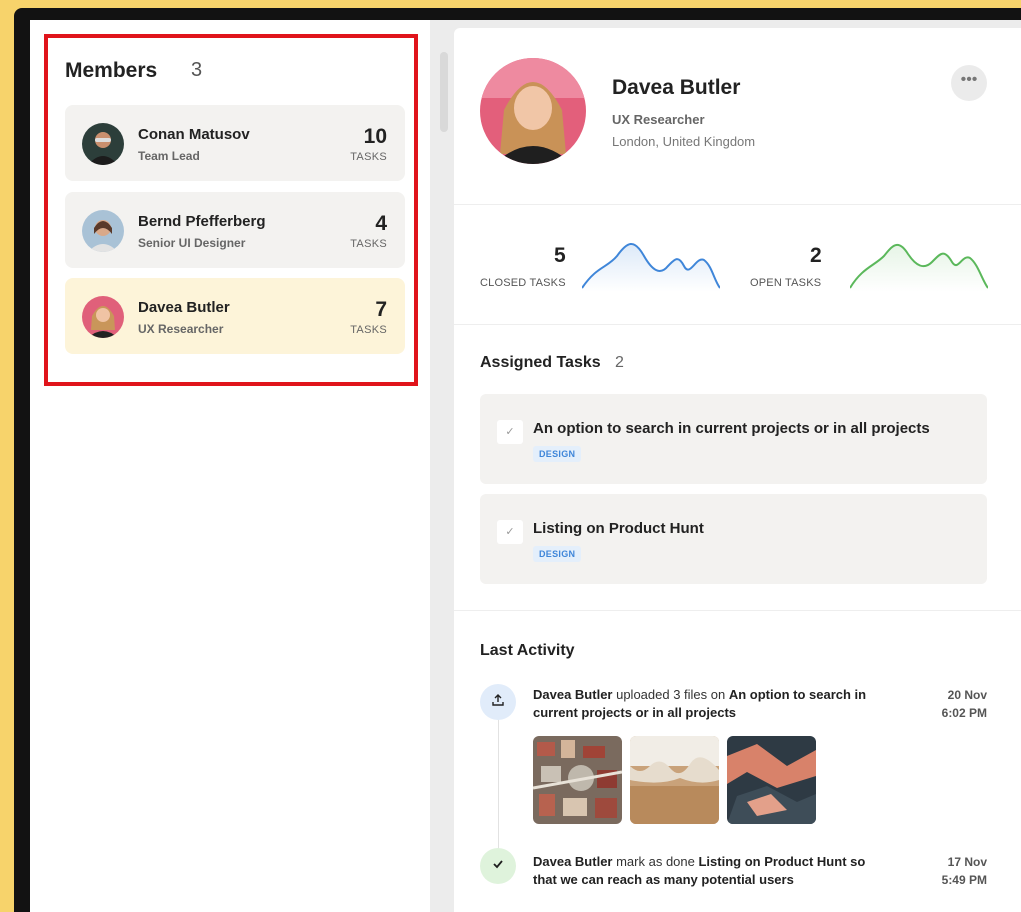 This screenshot has height=912, width=1021. I want to click on more-horizontal-icon: •••, so click(969, 79).